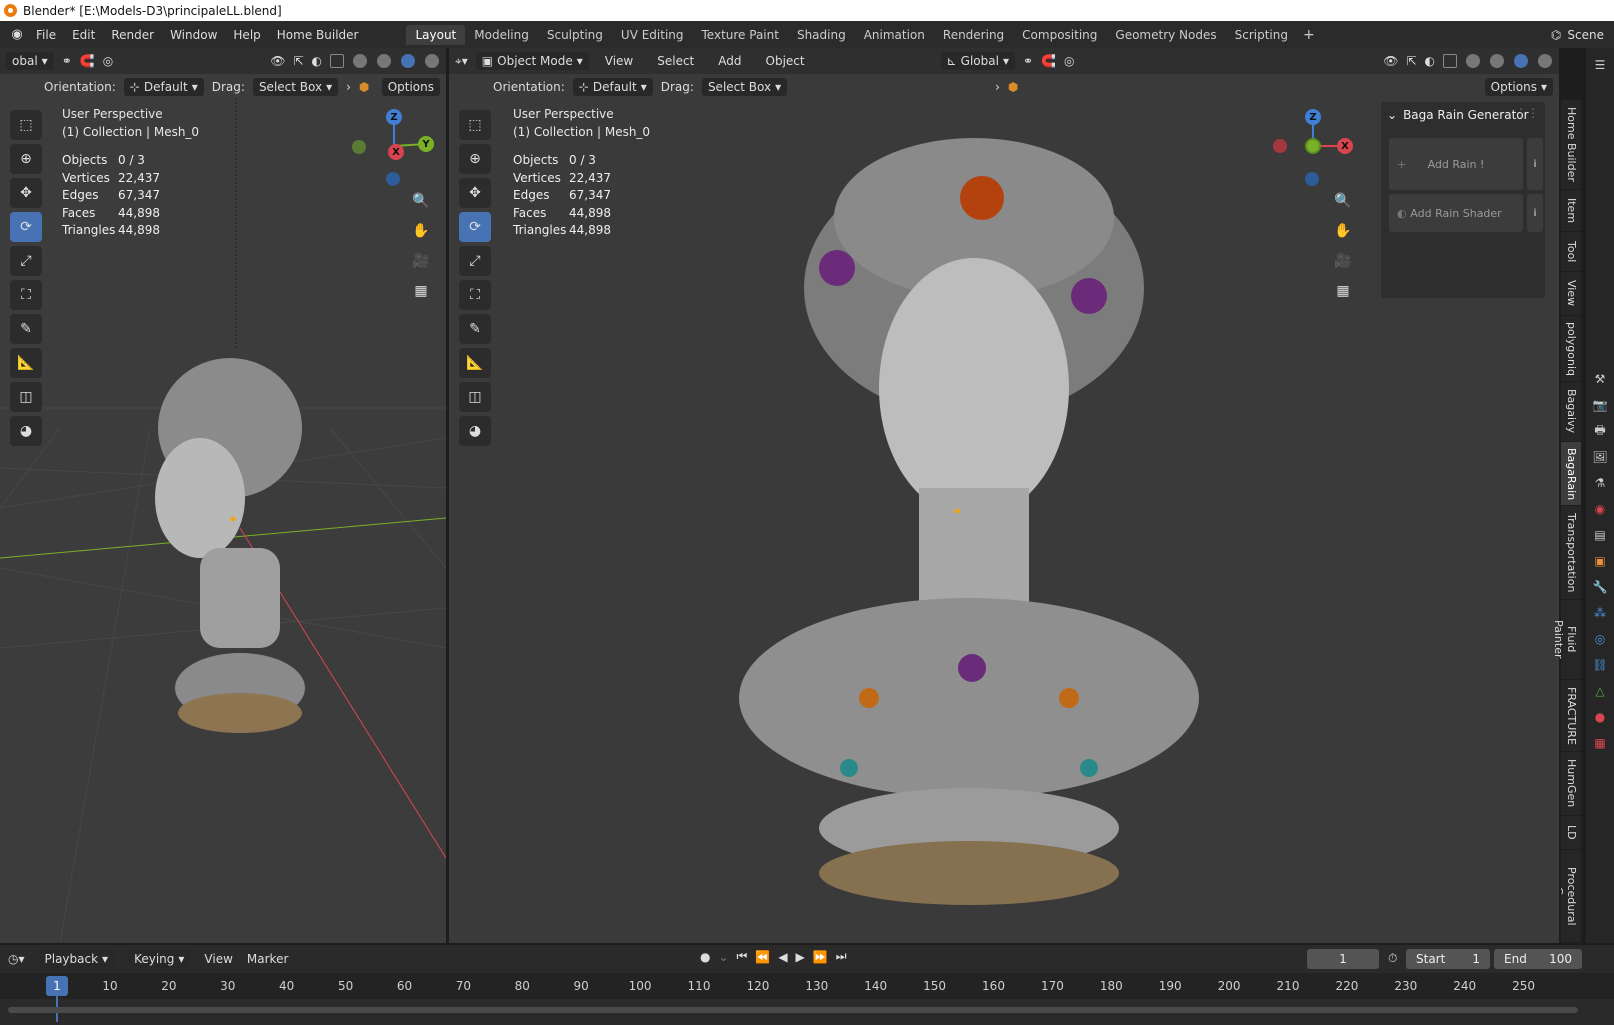 The image size is (1614, 1025). What do you see at coordinates (729, 61) in the screenshot?
I see `viewport-menu-add: Add` at bounding box center [729, 61].